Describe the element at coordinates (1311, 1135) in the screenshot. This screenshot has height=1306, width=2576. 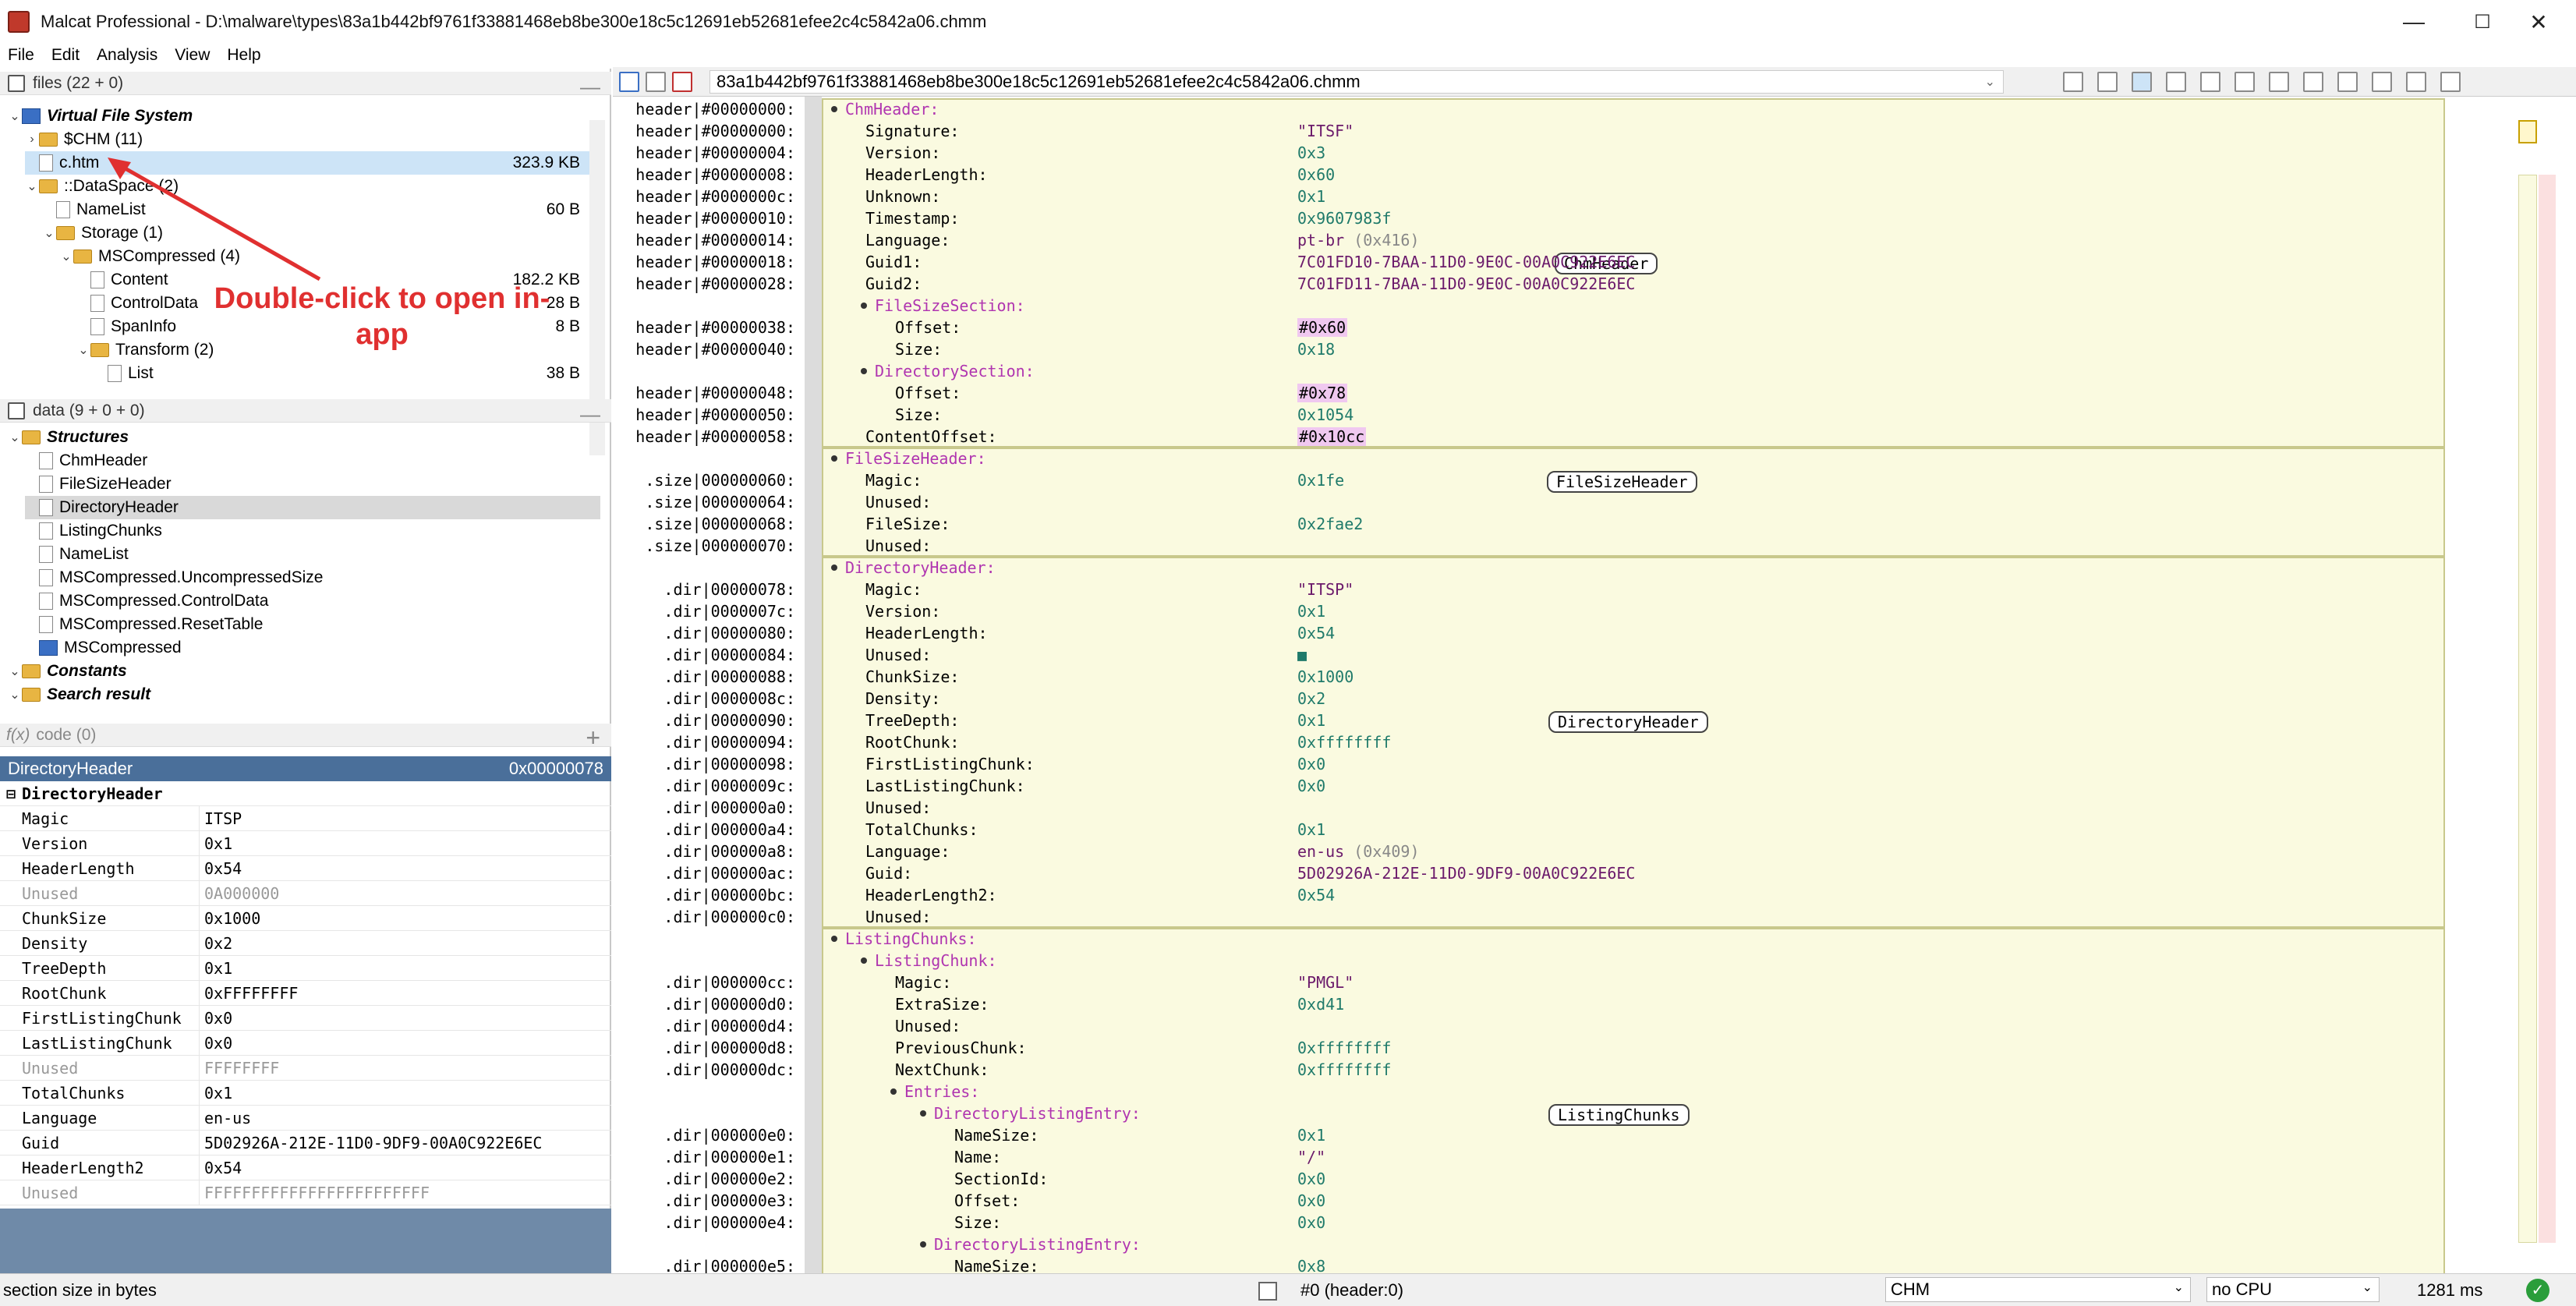
I see `field-value: 0x1` at that location.